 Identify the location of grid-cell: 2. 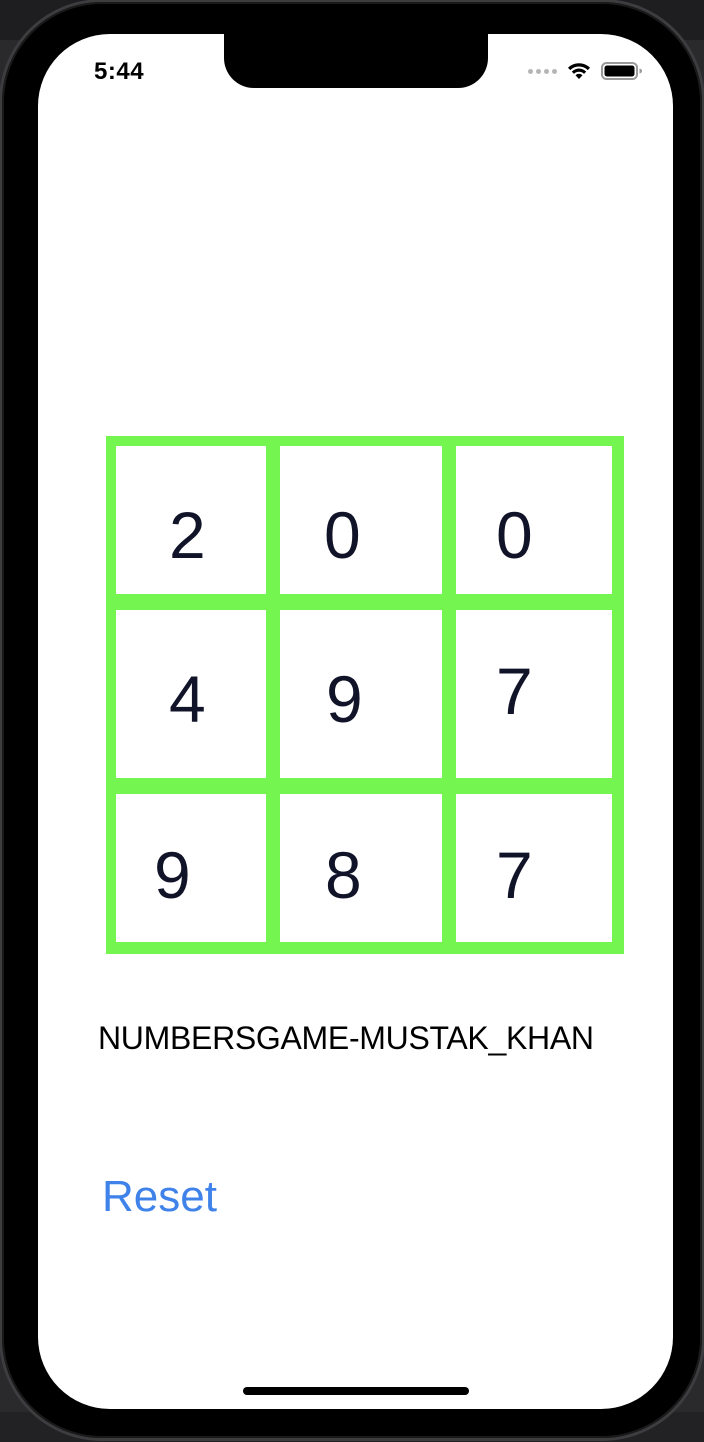
(191, 520).